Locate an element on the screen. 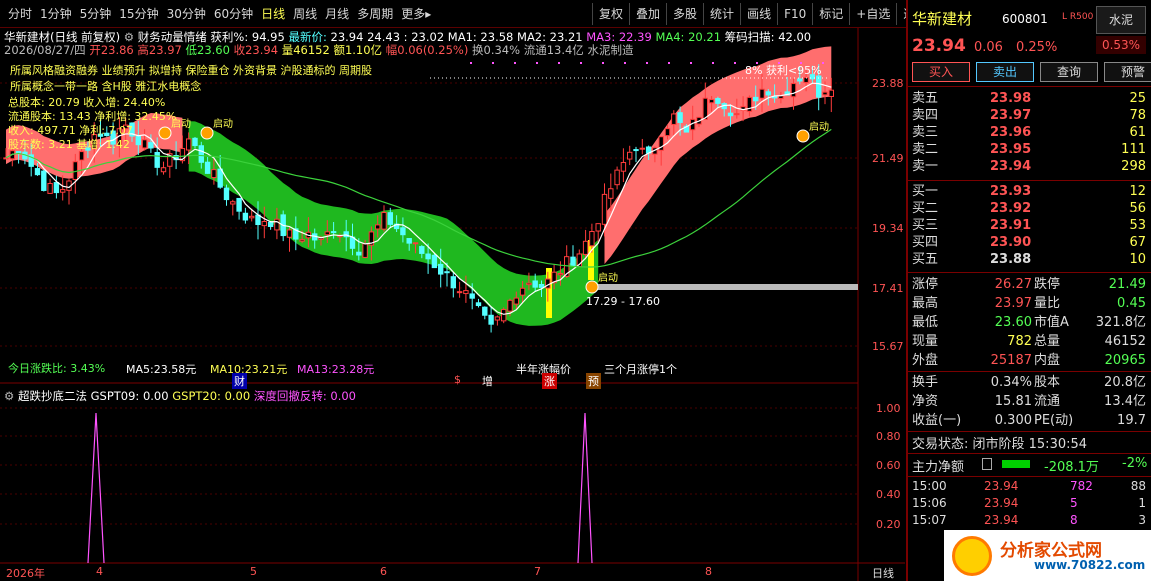  stat-value: 0.45 is located at coordinates (1131, 303).